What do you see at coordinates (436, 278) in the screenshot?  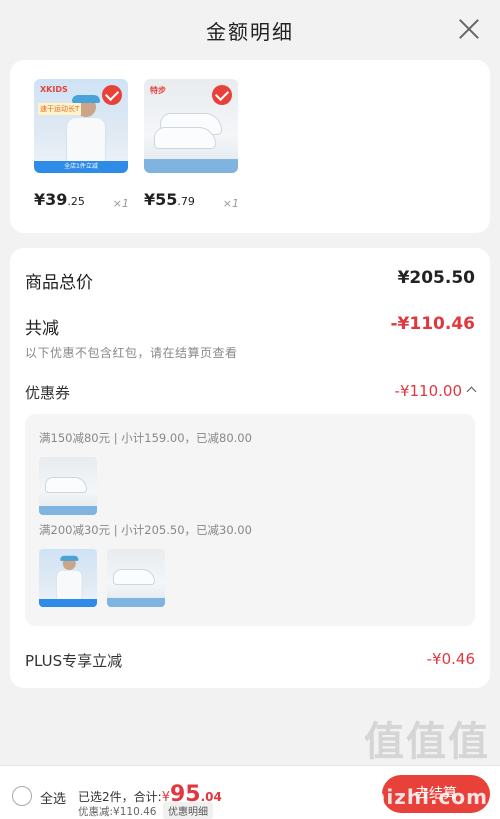 I see `total-value: ¥205.50` at bounding box center [436, 278].